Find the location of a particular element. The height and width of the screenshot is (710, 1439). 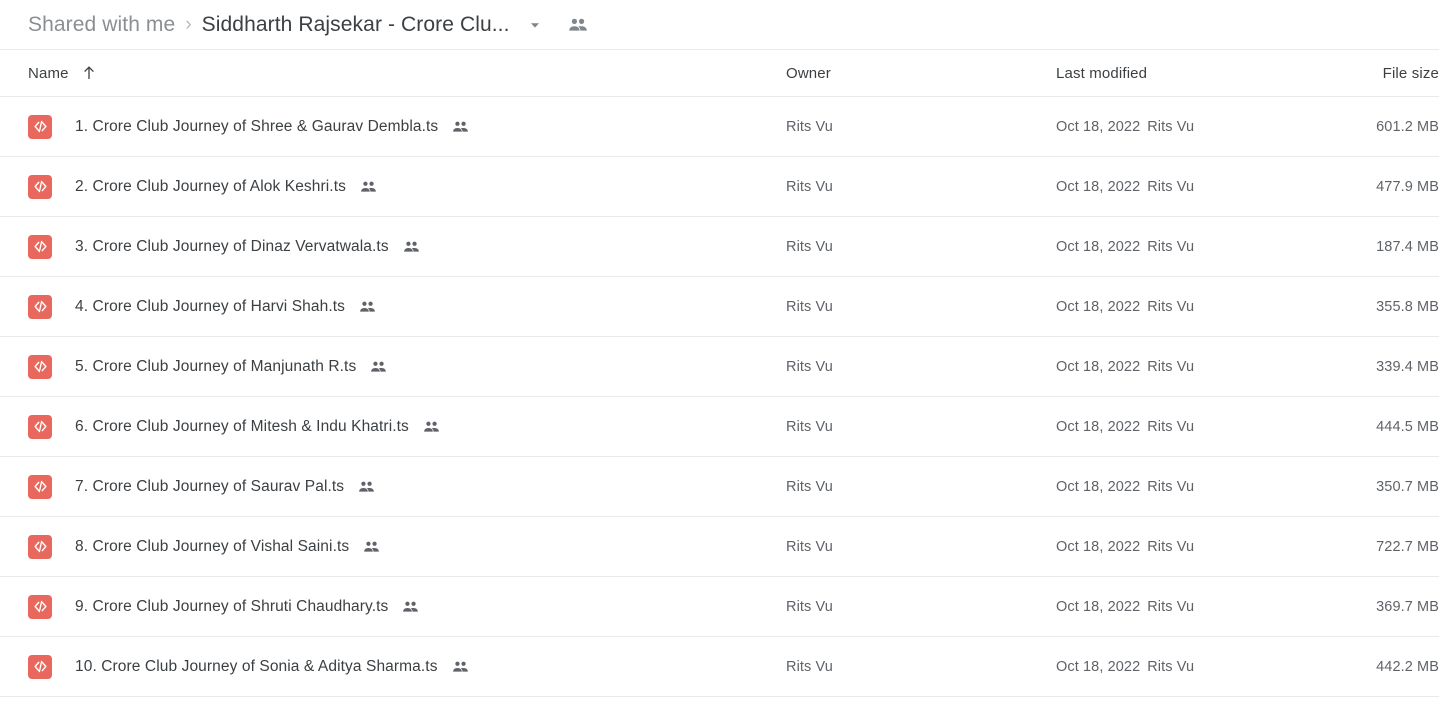

file-size-cell: 187.4 MB is located at coordinates (1407, 246).